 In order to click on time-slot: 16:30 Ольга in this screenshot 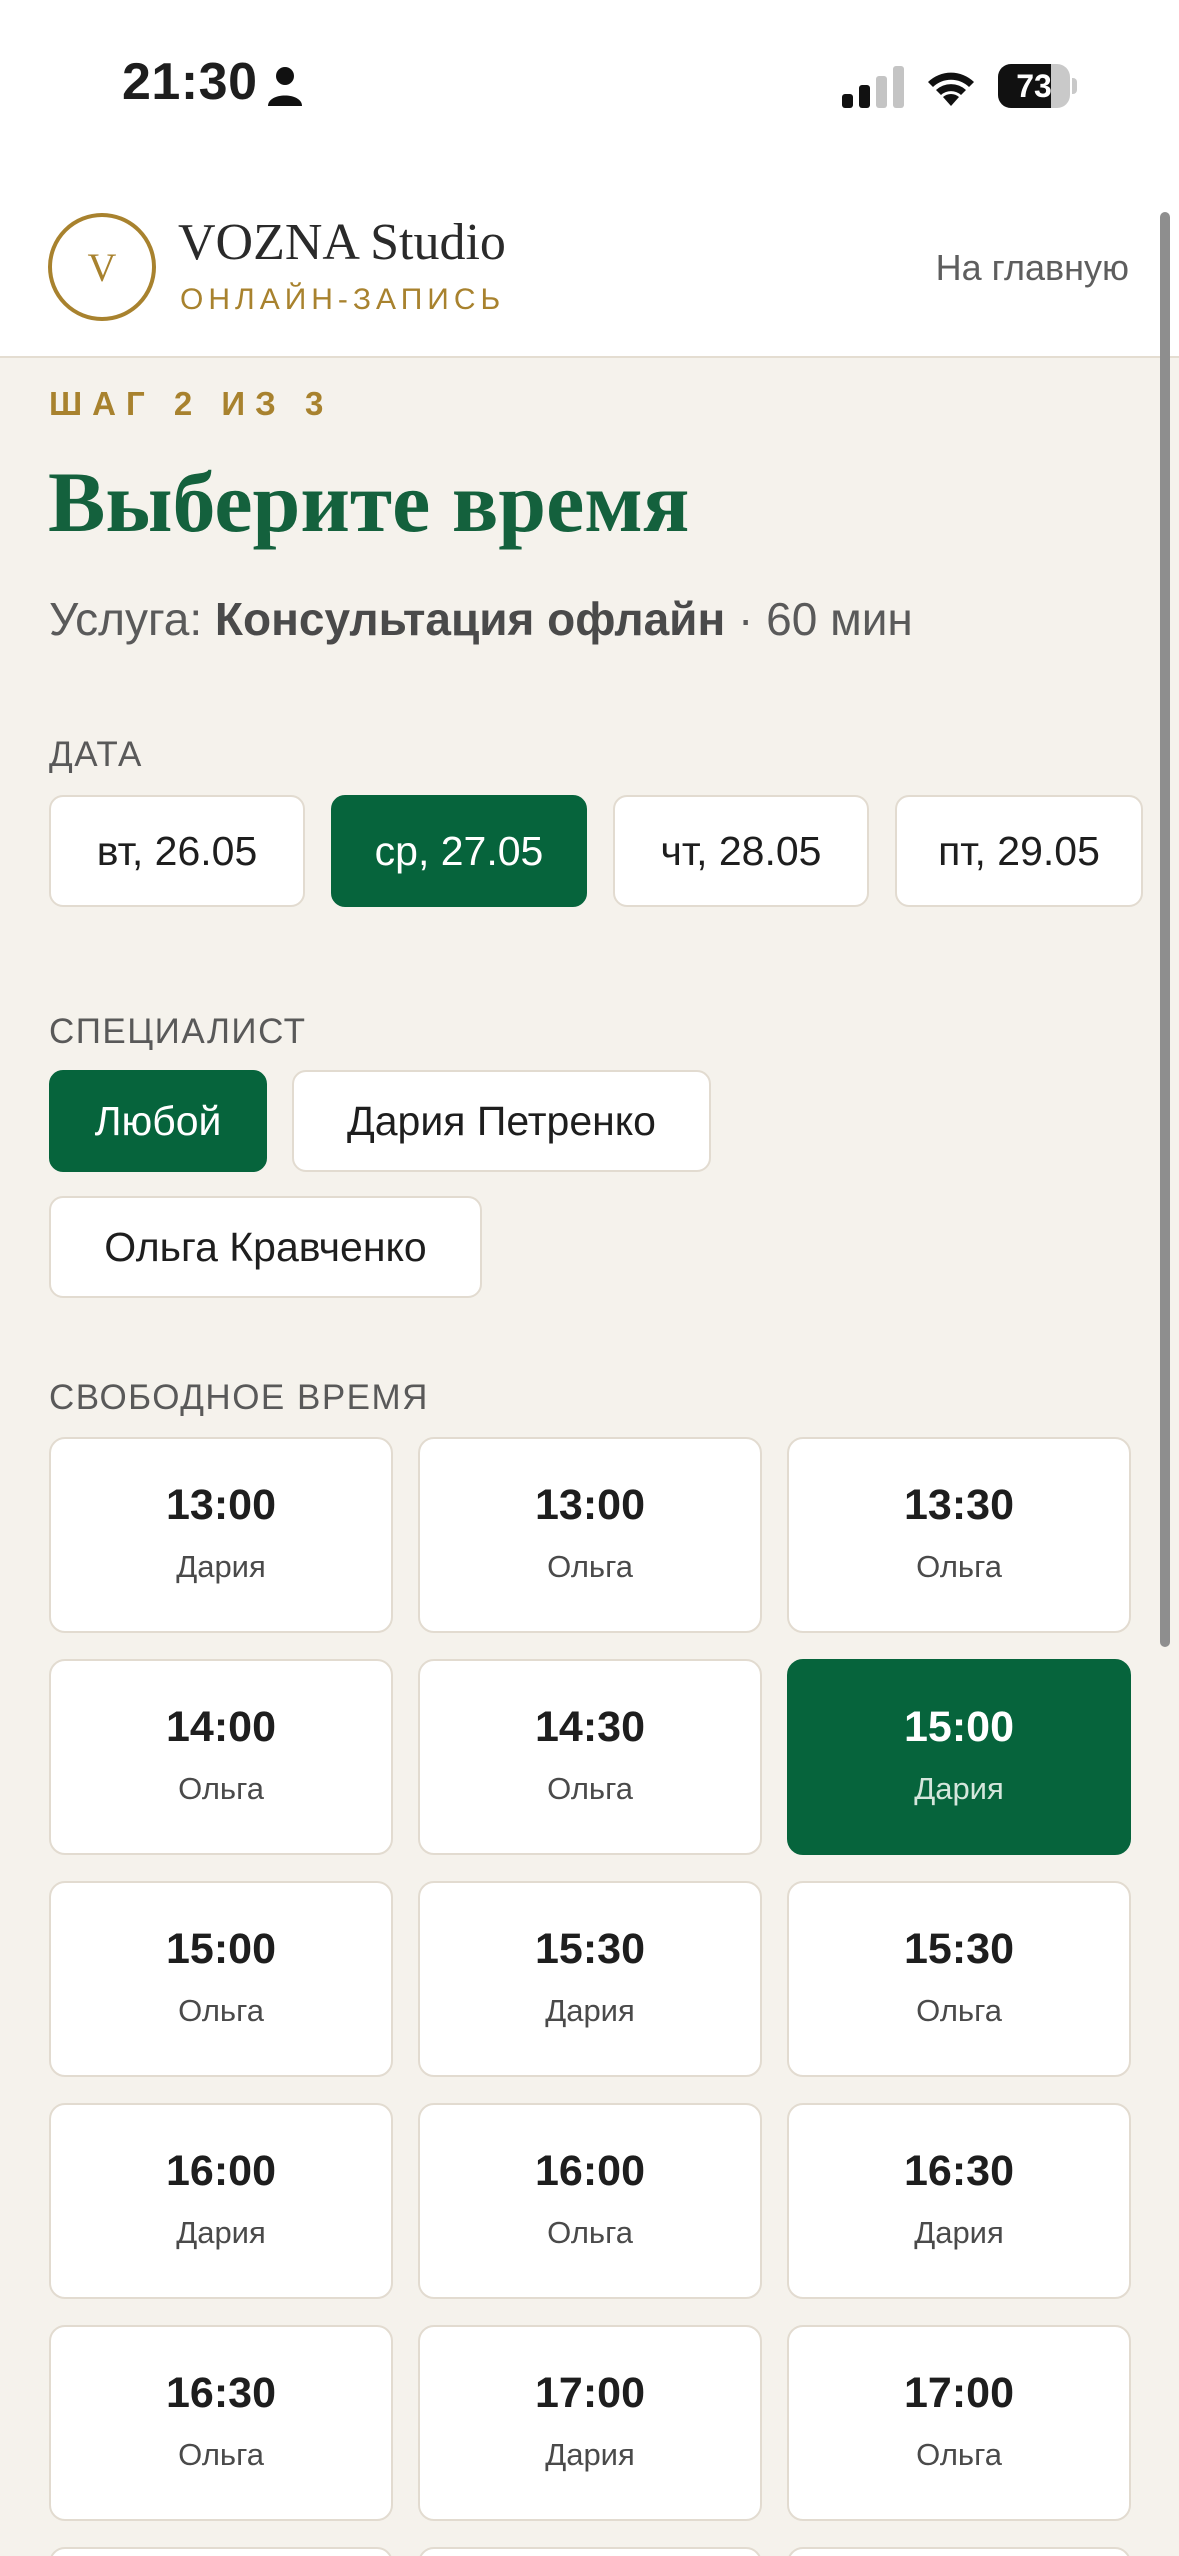, I will do `click(221, 2423)`.